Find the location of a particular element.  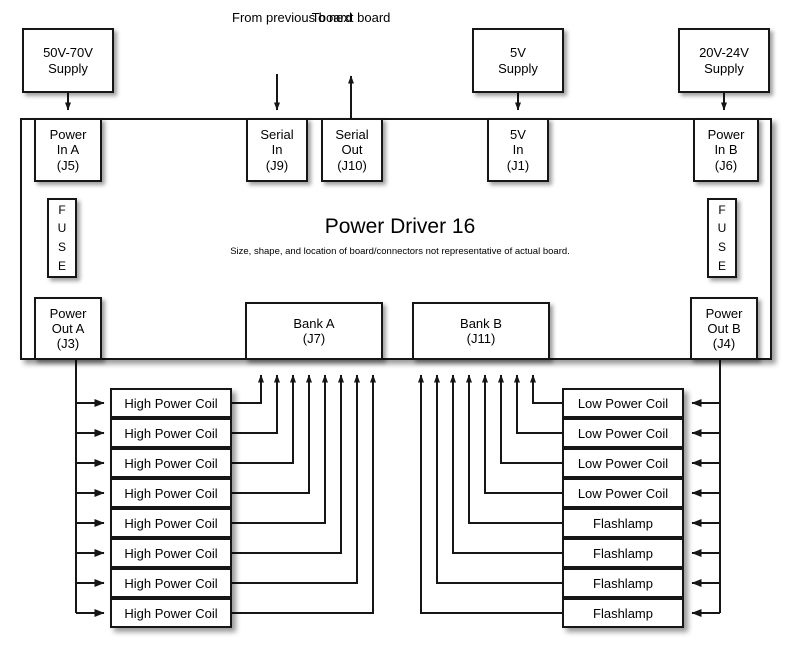

power-in-a-line2: In A is located at coordinates (68, 150).